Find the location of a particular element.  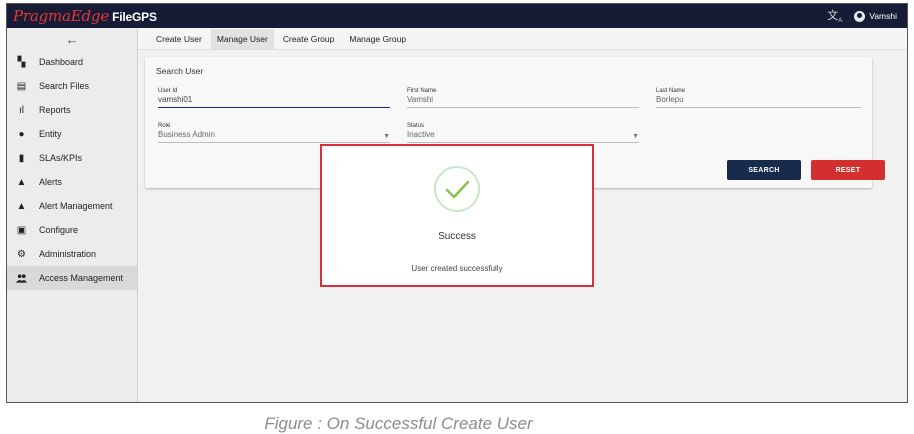

sidebar-item-label: Dashboard is located at coordinates (61, 62).